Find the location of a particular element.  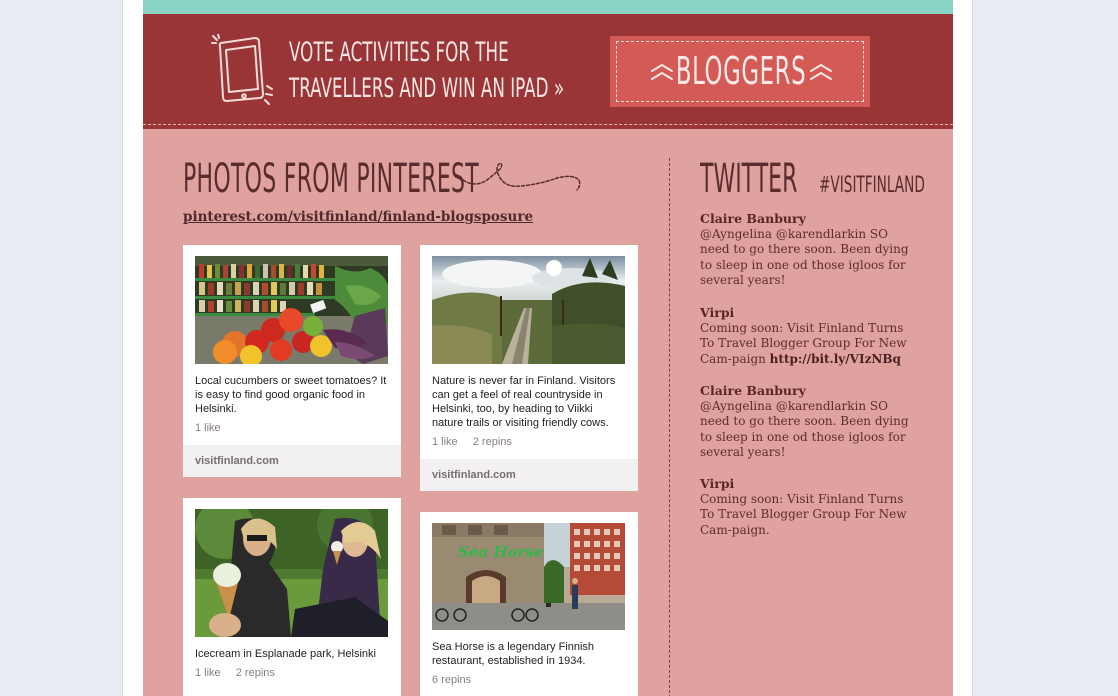

nature-boardwalk-photo is located at coordinates (528, 310).